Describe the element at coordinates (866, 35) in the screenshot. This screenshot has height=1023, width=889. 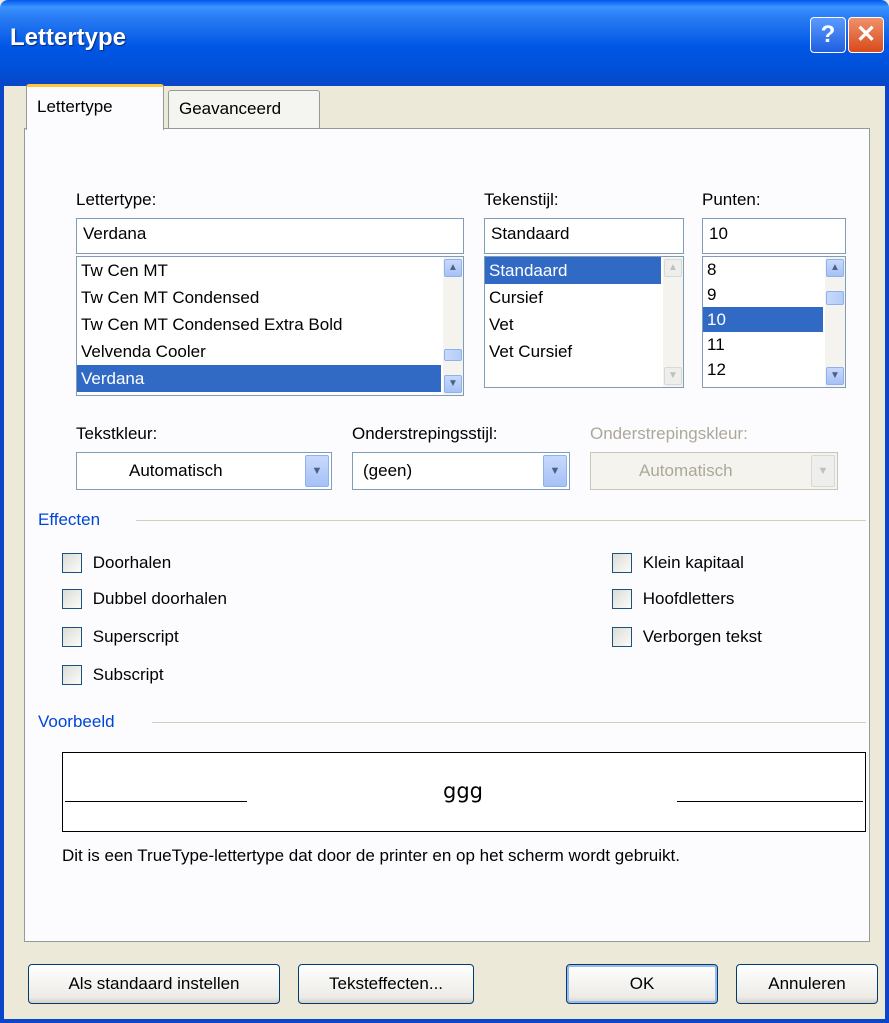
I see `close-icon: ✕` at that location.